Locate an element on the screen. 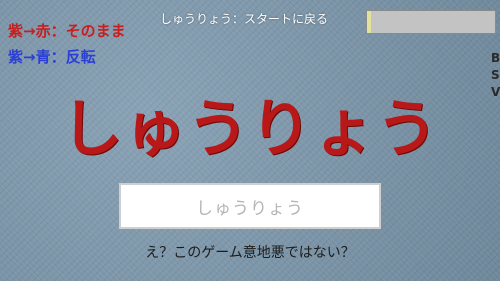 This screenshot has width=500, height=281. footer-caption: え？このゲーム意地悪ではない？ is located at coordinates (250, 253).